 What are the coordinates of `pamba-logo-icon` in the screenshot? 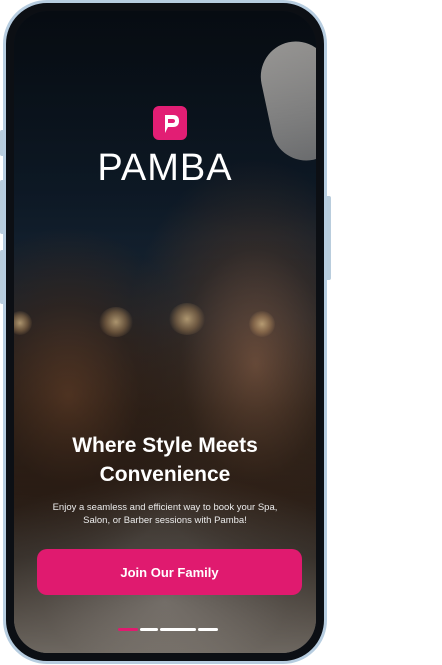 It's located at (170, 123).